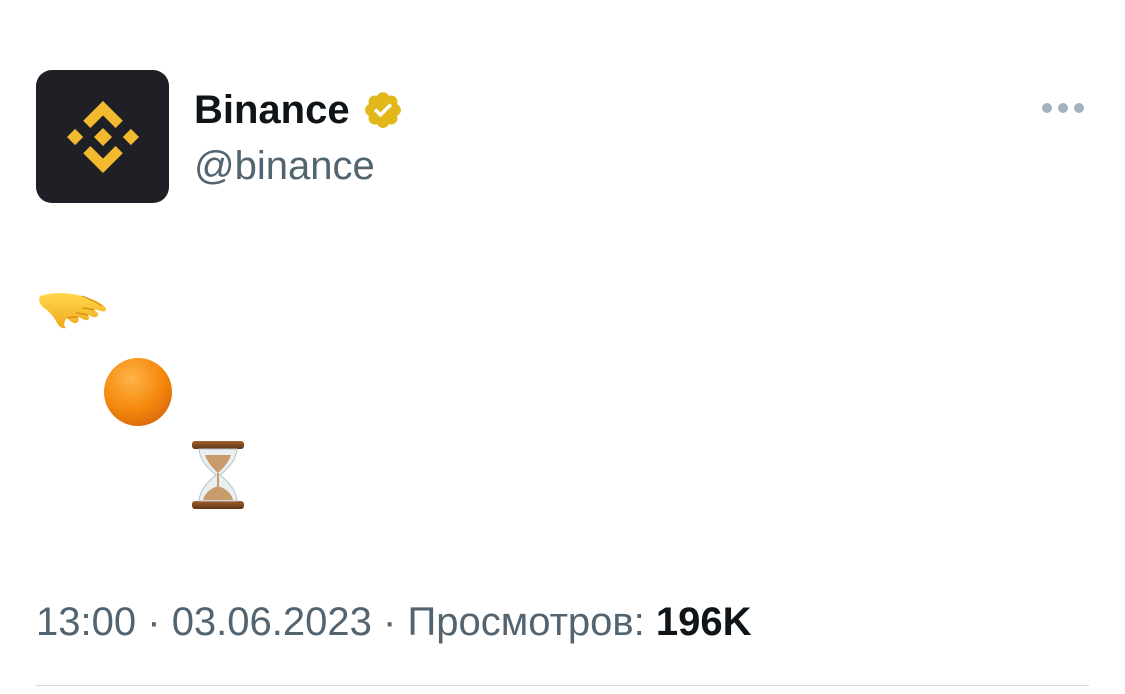  I want to click on hourglass-emoji, so click(218, 475).